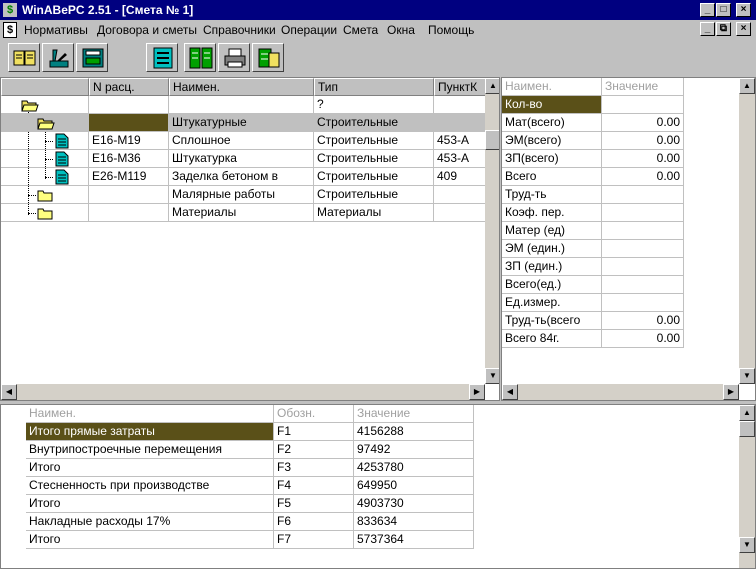  What do you see at coordinates (374, 213) in the screenshot?
I see `row-type: Материалы` at bounding box center [374, 213].